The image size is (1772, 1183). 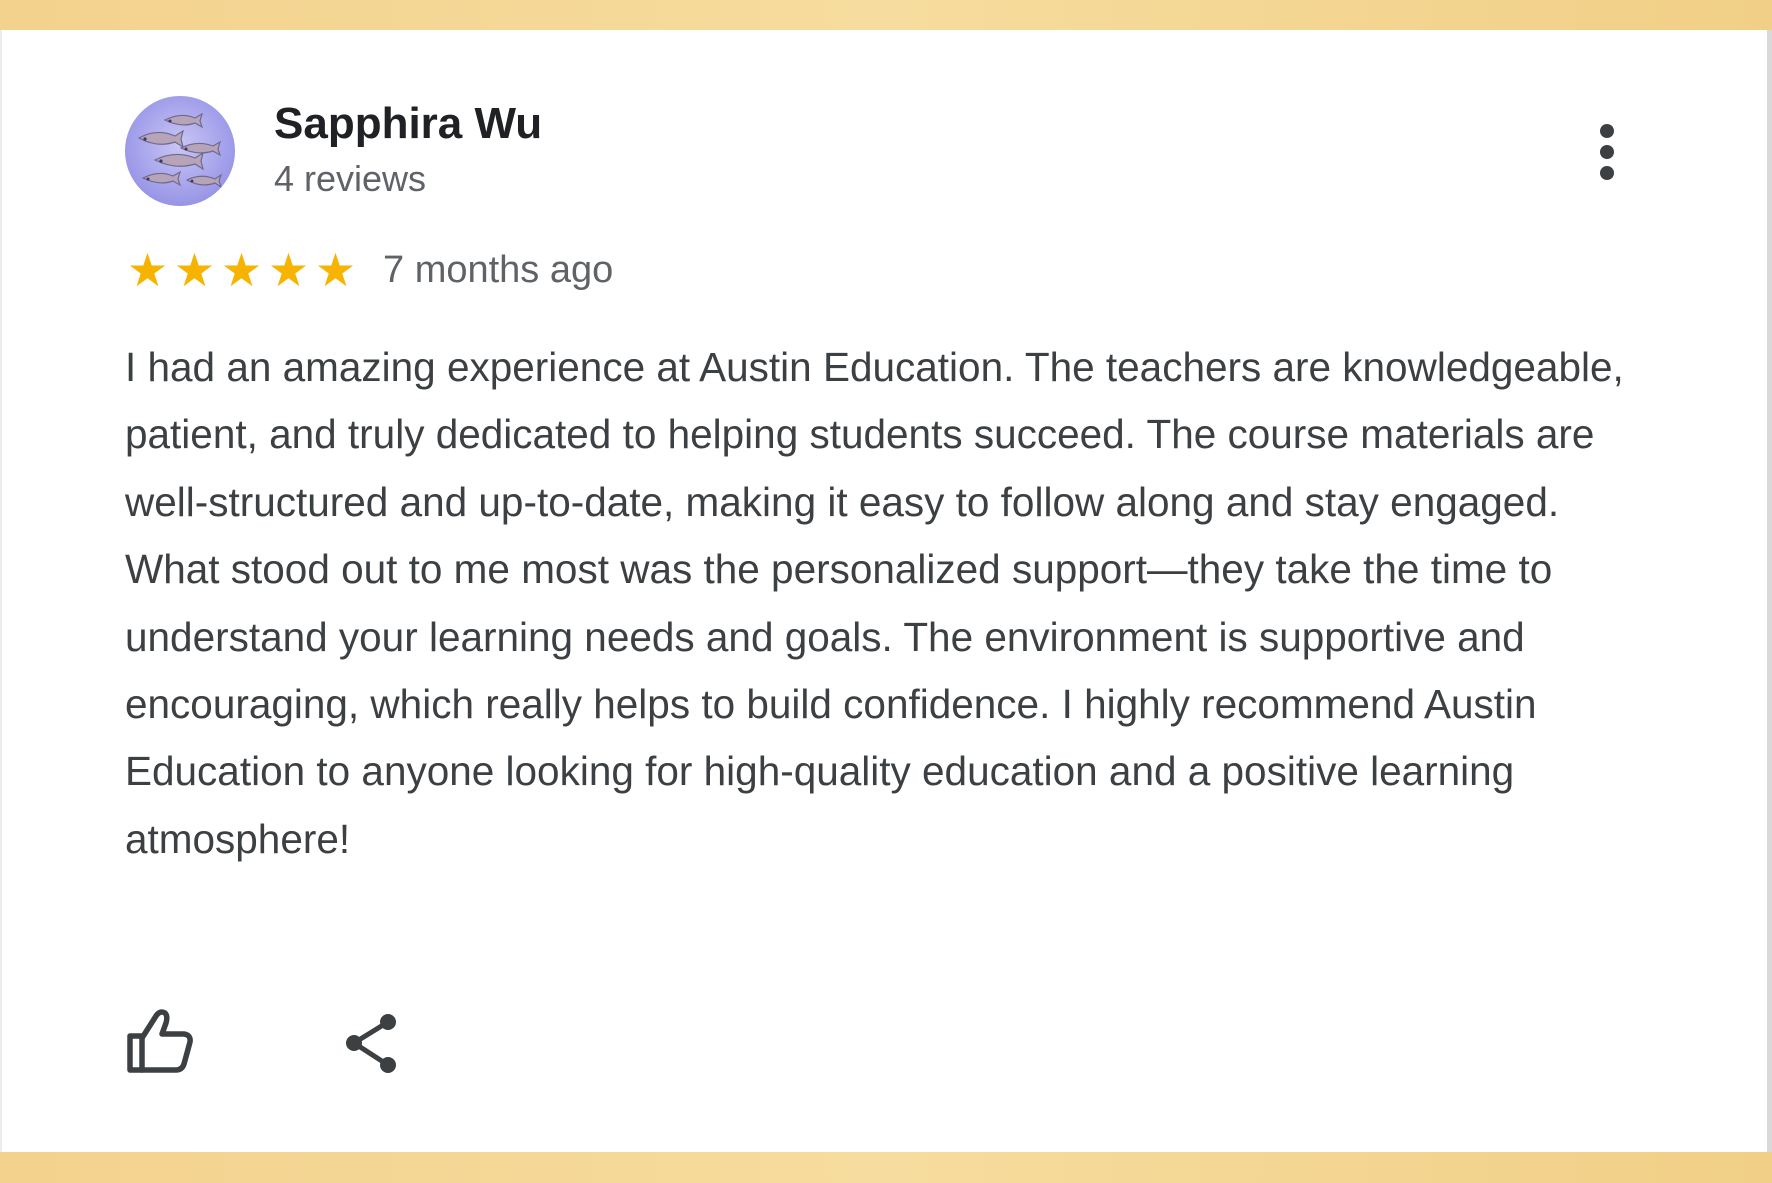 I want to click on share-icon, so click(x=371, y=1043).